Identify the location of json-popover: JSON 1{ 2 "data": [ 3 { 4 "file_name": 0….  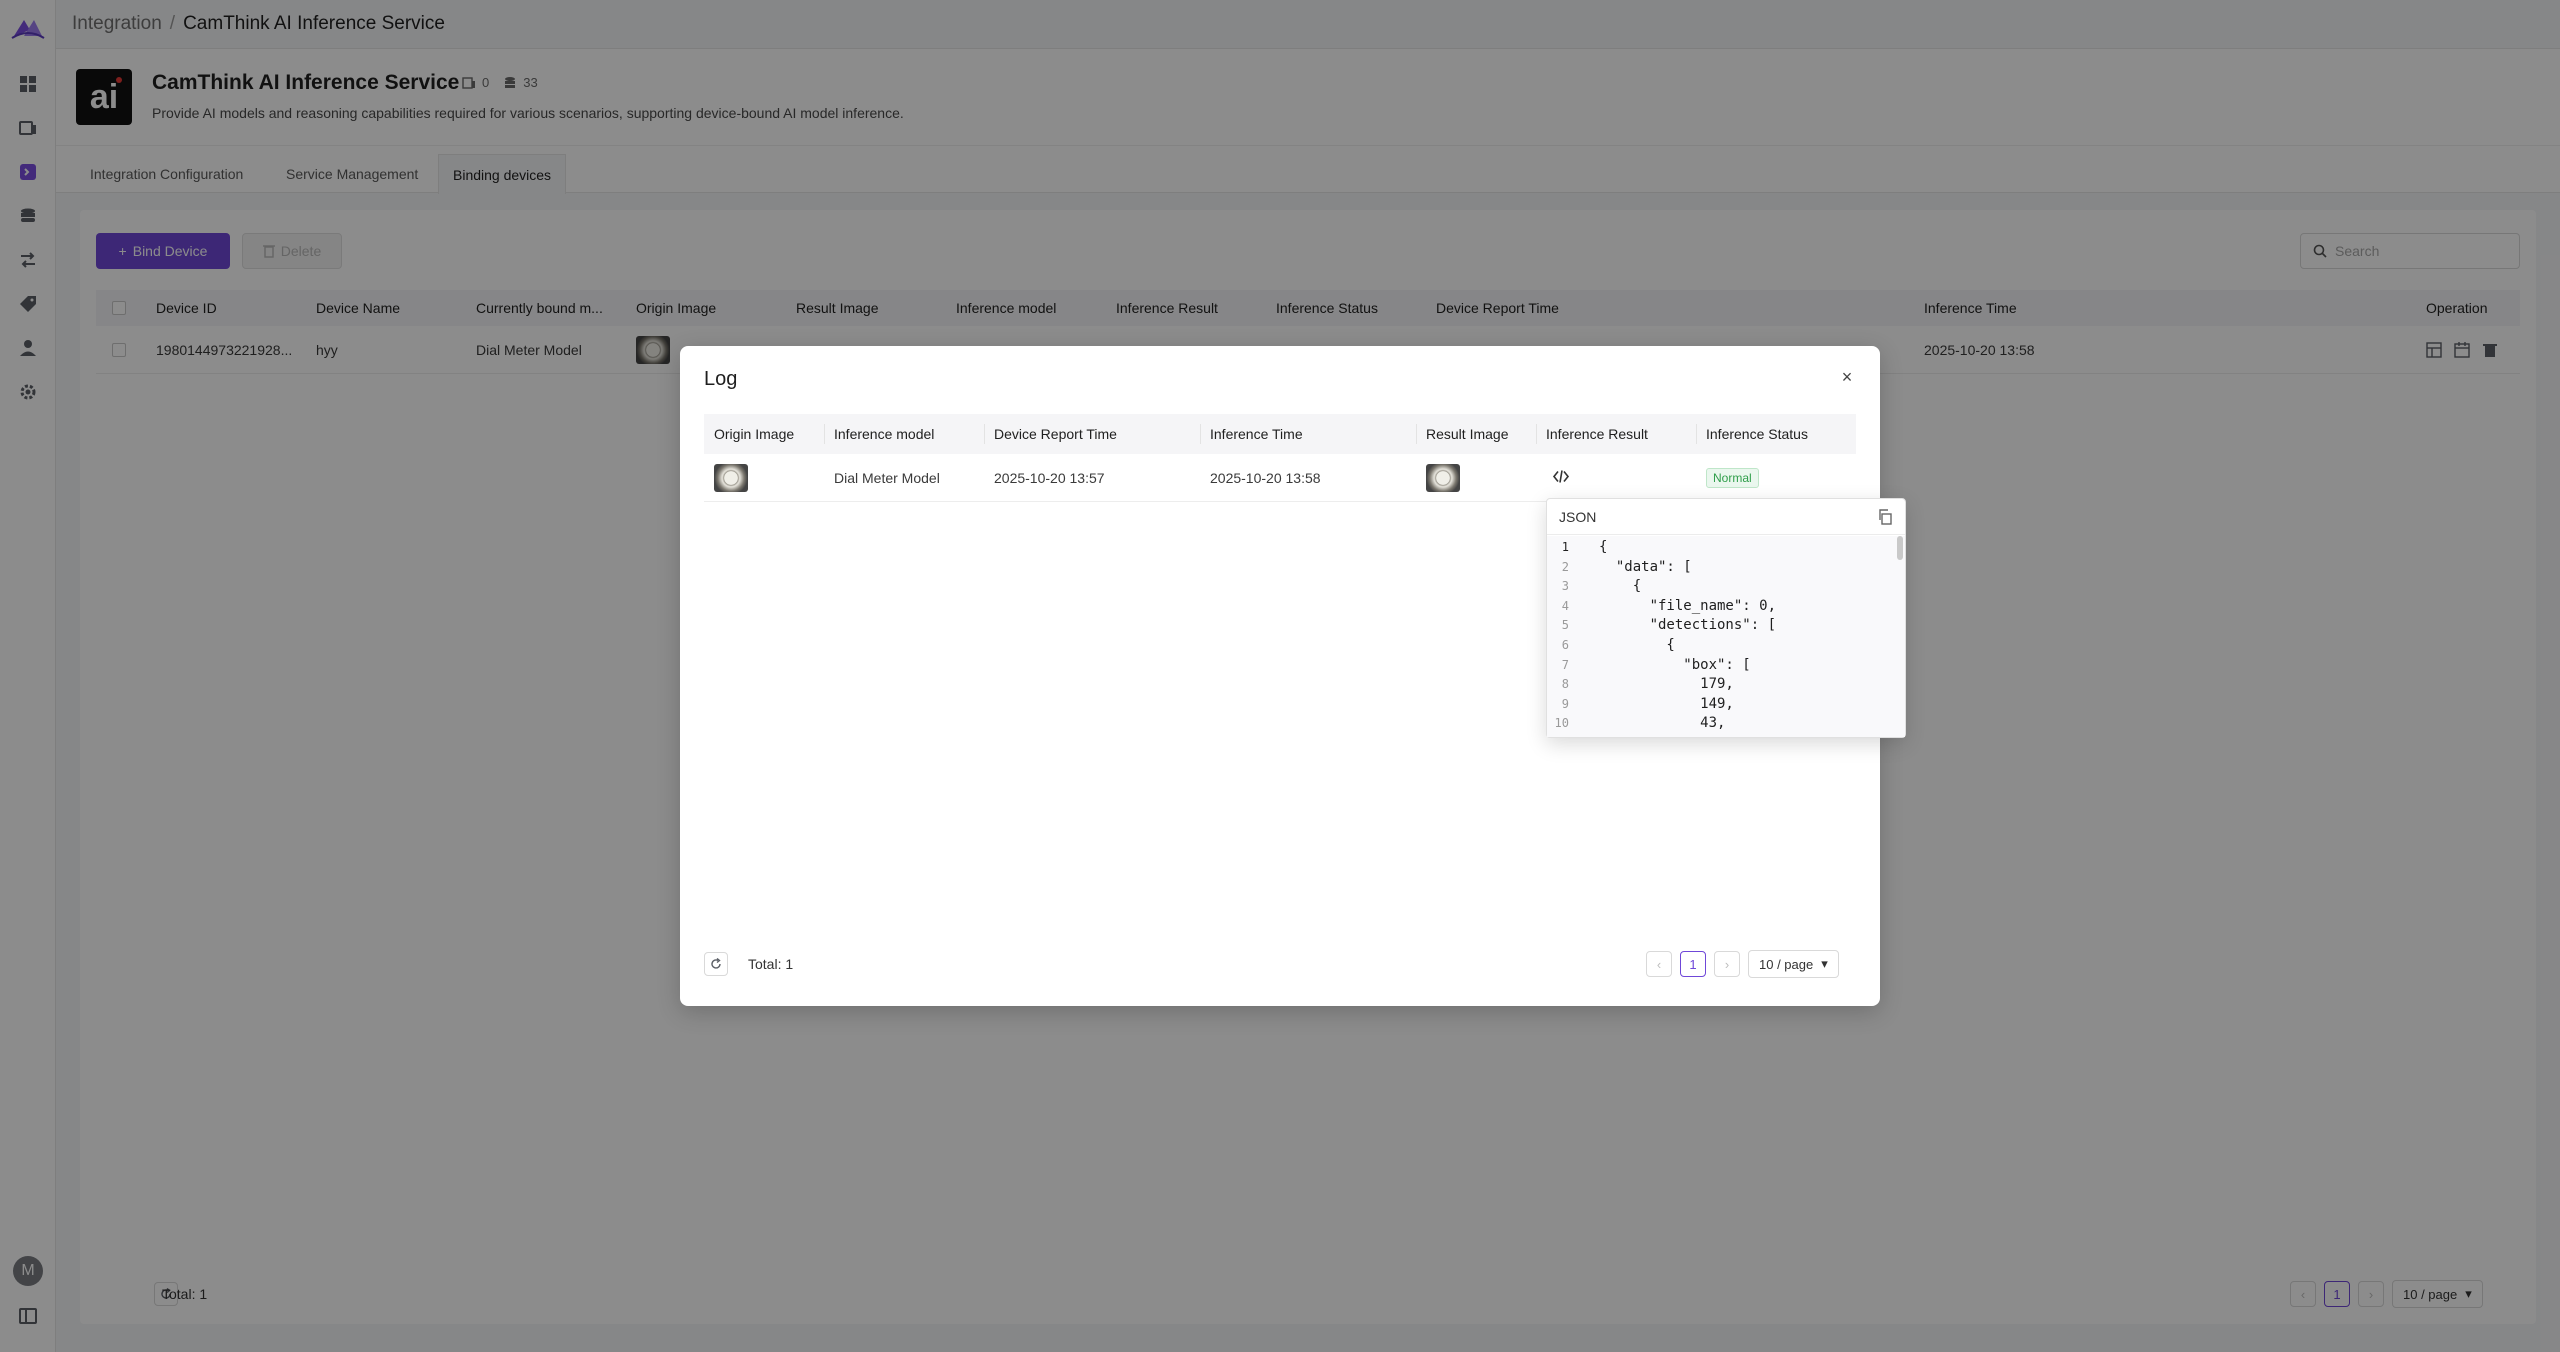
(1726, 618).